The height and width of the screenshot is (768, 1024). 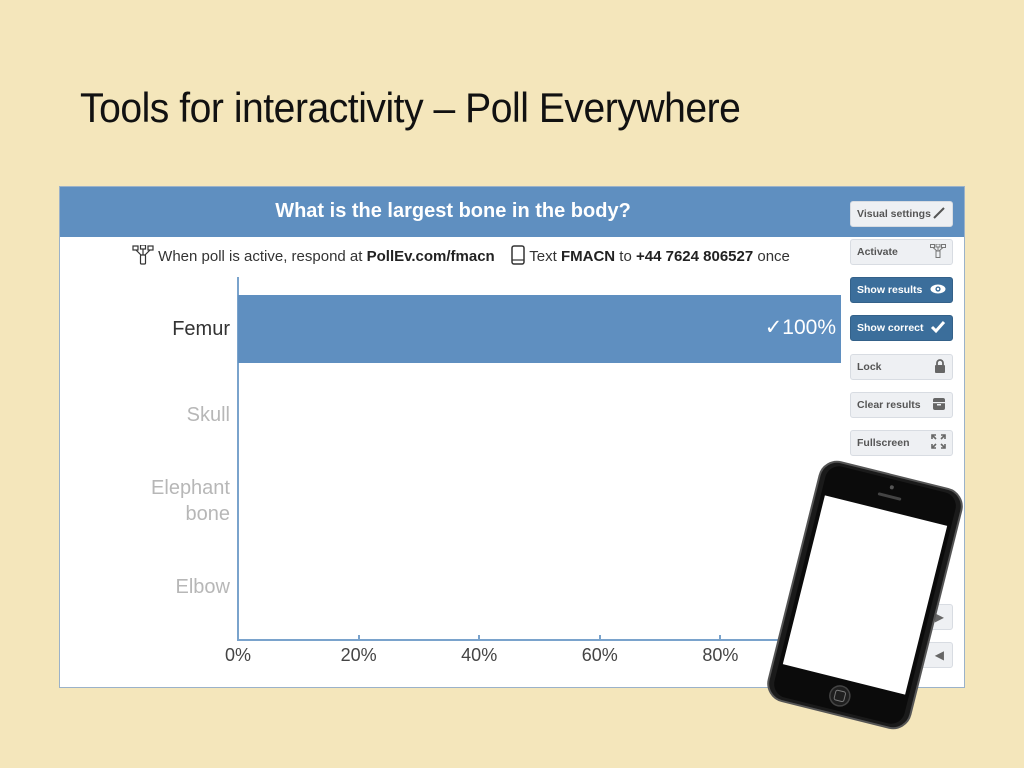 What do you see at coordinates (358, 655) in the screenshot?
I see `x-tick-label: 20%` at bounding box center [358, 655].